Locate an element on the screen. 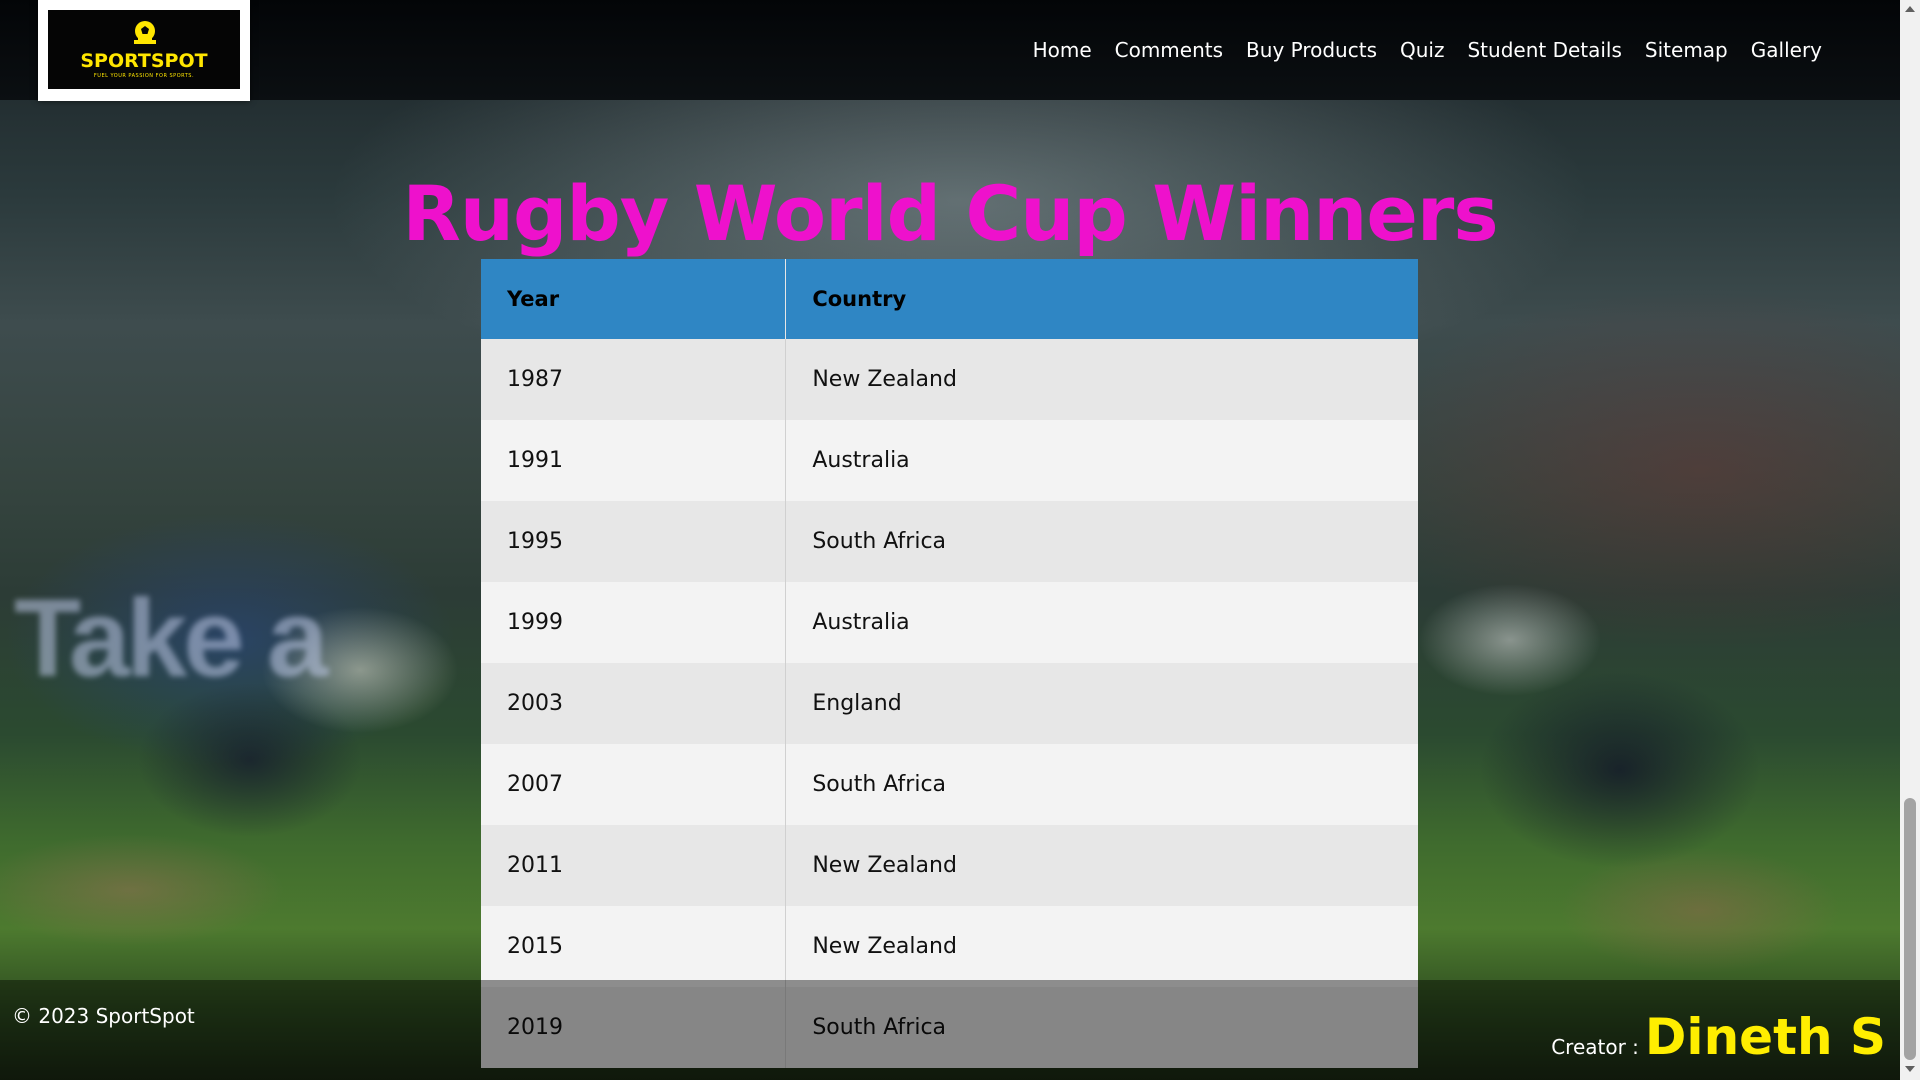  year-cell: 2011 is located at coordinates (634, 865).